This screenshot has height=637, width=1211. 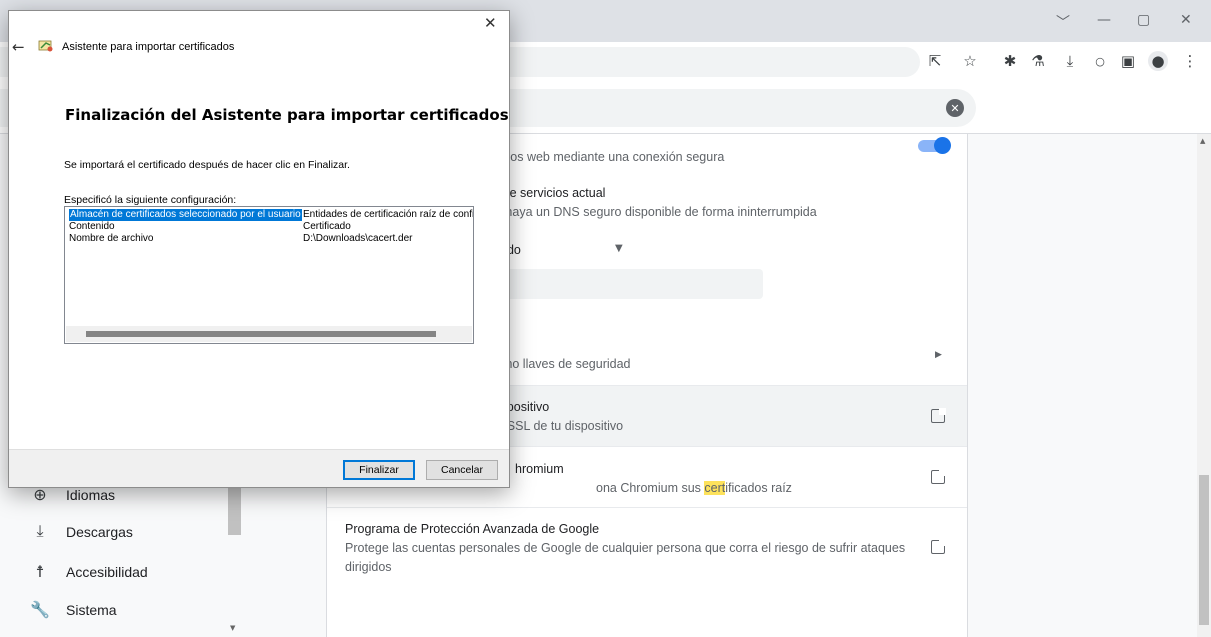 I want to click on sidebar-item-descargas: ⤓ Descargas, so click(x=81, y=532).